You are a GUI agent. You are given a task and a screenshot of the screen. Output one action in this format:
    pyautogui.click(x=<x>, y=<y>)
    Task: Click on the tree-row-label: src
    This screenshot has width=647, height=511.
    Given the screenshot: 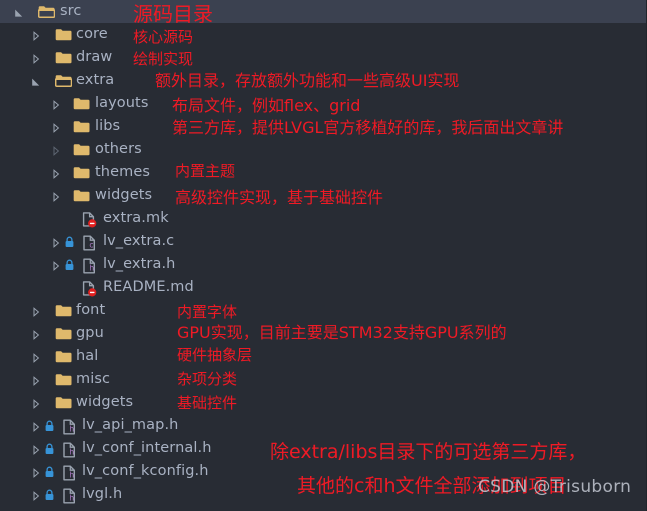 What is the action you would take?
    pyautogui.click(x=71, y=11)
    